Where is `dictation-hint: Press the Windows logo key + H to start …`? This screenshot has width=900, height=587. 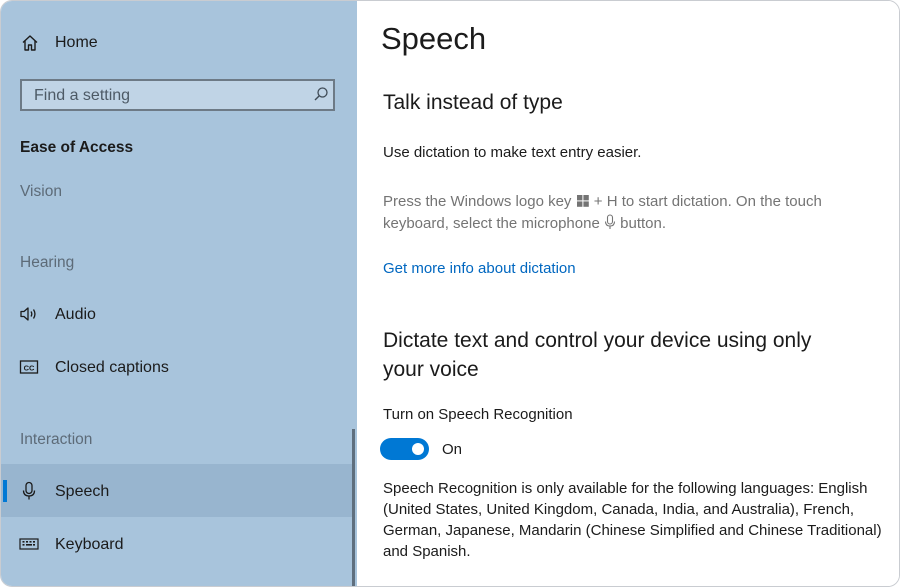 dictation-hint: Press the Windows logo key + H to start … is located at coordinates (618, 213).